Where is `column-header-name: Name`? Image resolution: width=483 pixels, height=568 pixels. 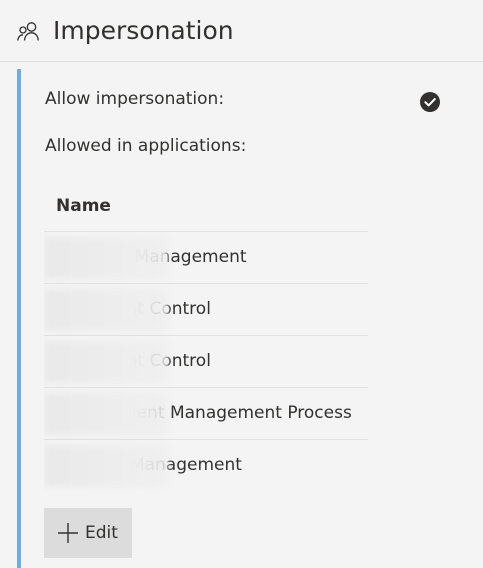 column-header-name: Name is located at coordinates (206, 206).